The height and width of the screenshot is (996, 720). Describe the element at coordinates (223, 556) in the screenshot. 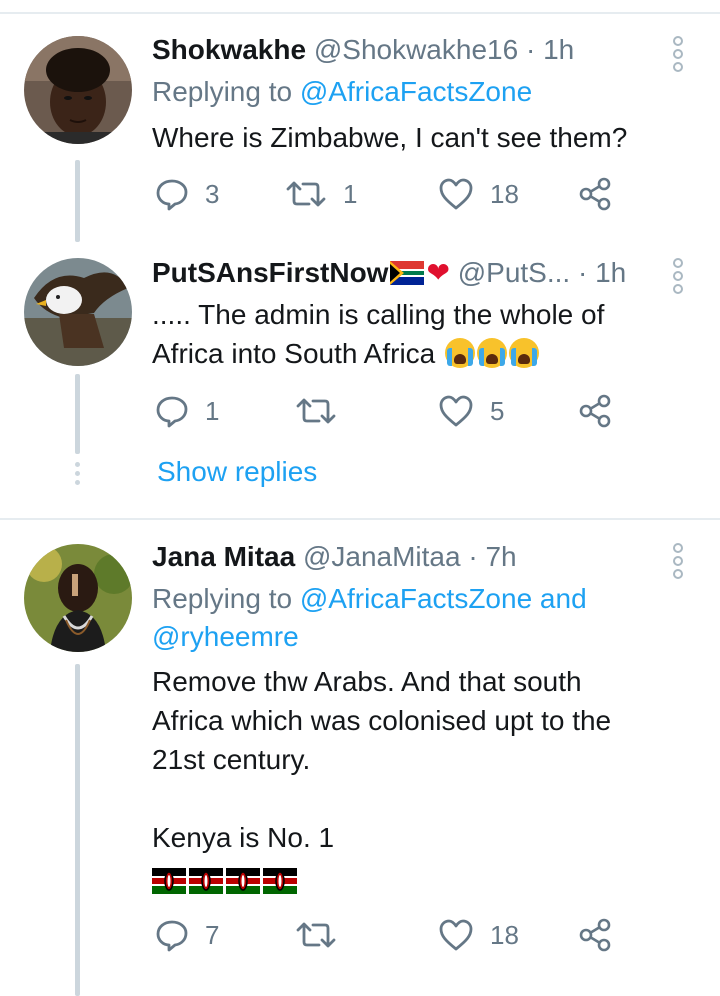

I see `display-name: Jana Mitaa` at that location.